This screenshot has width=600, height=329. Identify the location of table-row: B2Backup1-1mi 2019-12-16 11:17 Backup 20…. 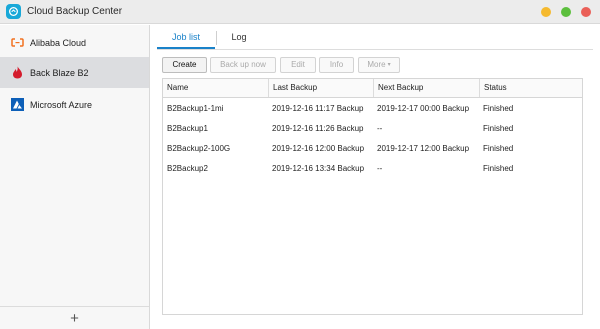
(372, 109).